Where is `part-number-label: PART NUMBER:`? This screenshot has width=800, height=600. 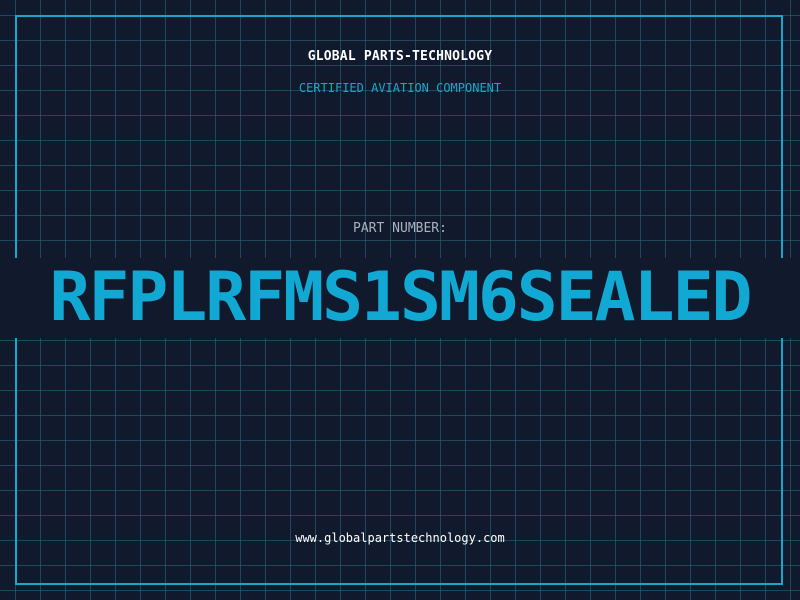 part-number-label: PART NUMBER: is located at coordinates (400, 228).